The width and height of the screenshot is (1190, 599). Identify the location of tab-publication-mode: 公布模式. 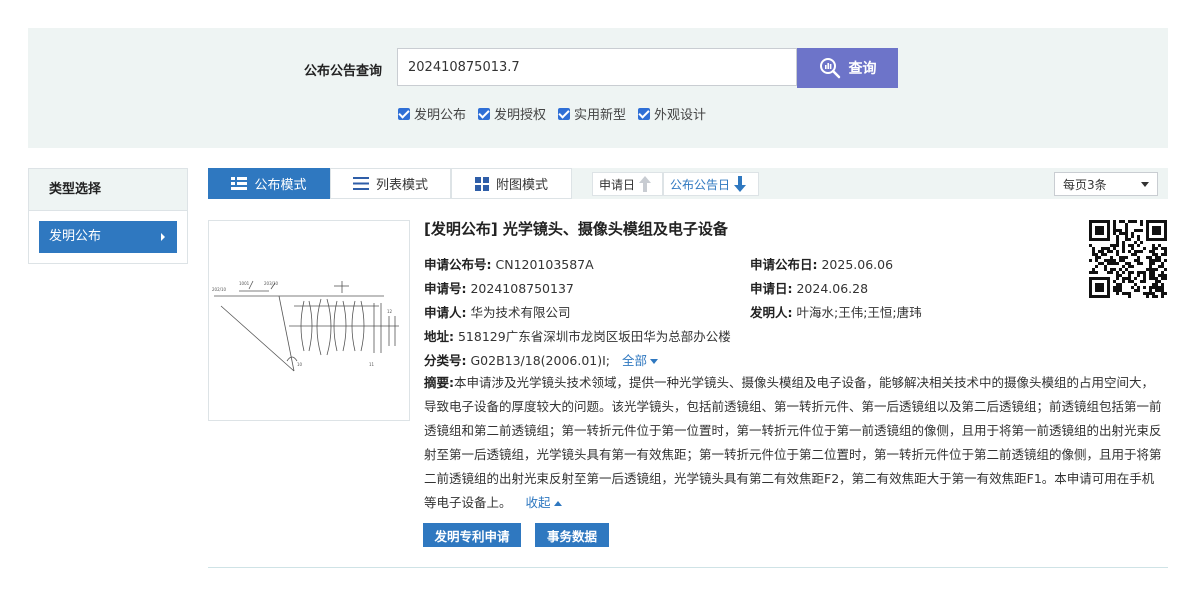
(269, 183).